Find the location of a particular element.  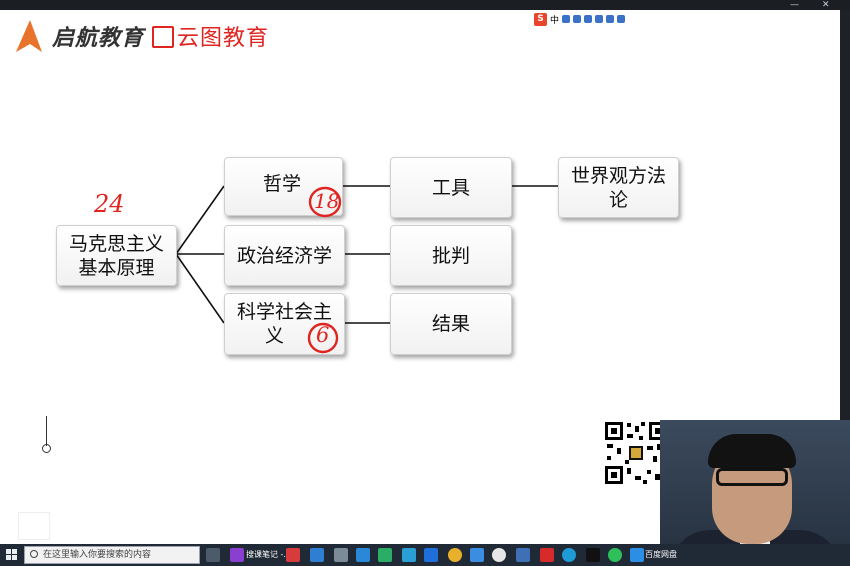

worldview-line1: 世界观方法 is located at coordinates (618, 175).